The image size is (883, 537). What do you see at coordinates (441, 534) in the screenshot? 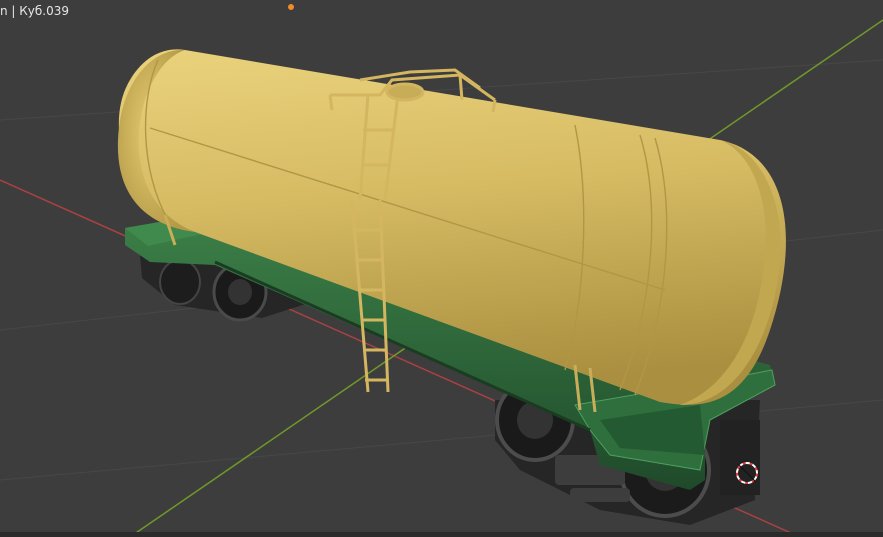
I see `viewport-bottom-strip` at bounding box center [441, 534].